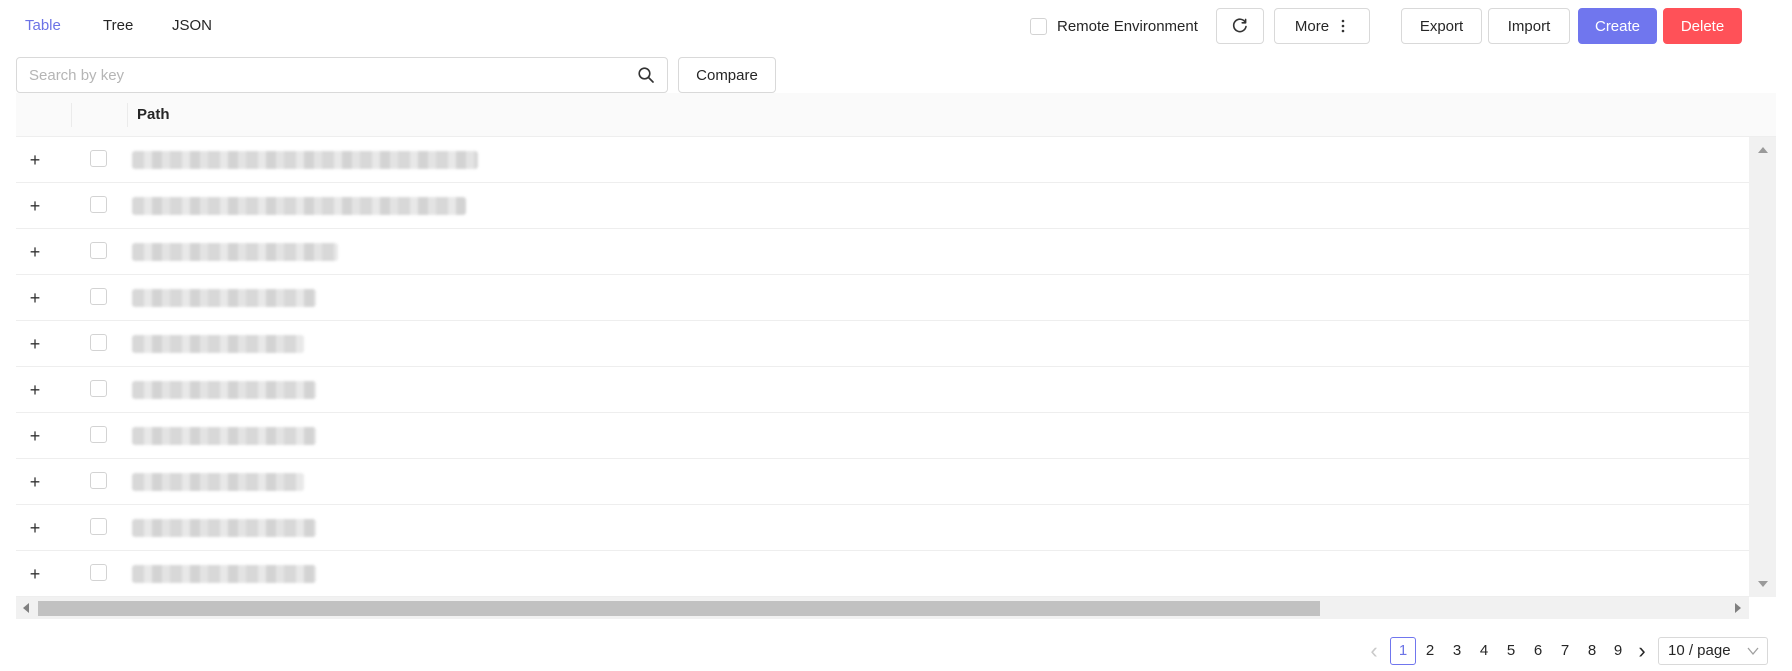 This screenshot has height=671, width=1792. What do you see at coordinates (192, 26) in the screenshot?
I see `tab-json: JSON` at bounding box center [192, 26].